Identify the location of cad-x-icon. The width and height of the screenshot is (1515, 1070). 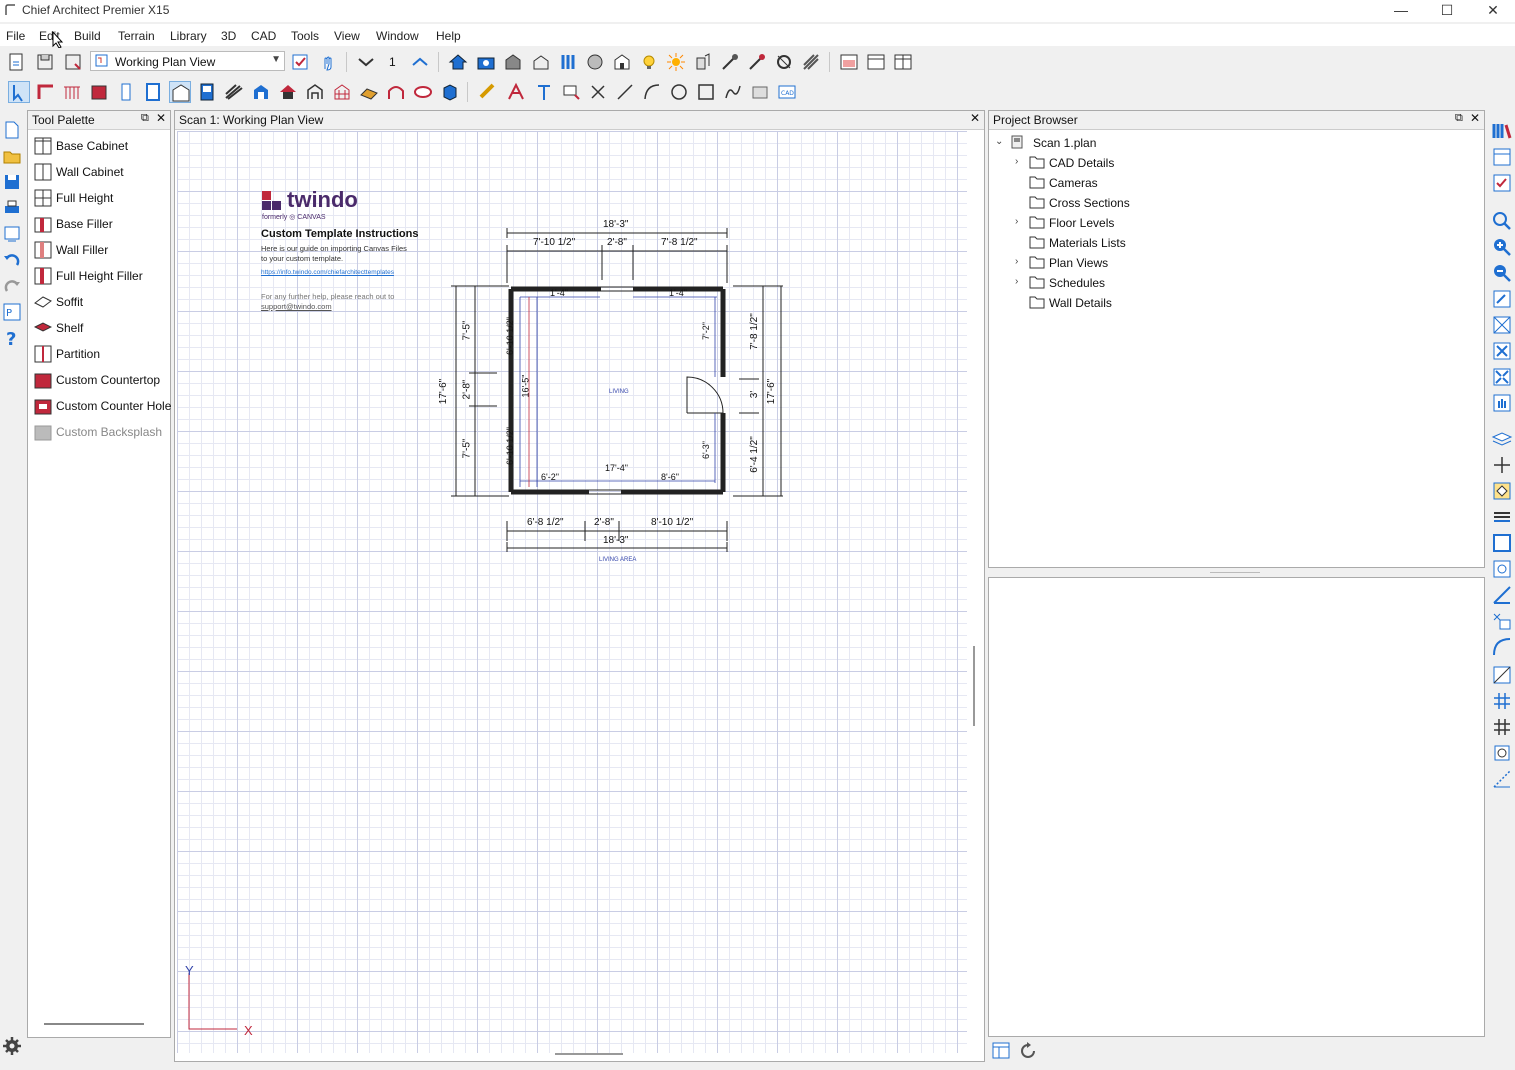
(598, 92).